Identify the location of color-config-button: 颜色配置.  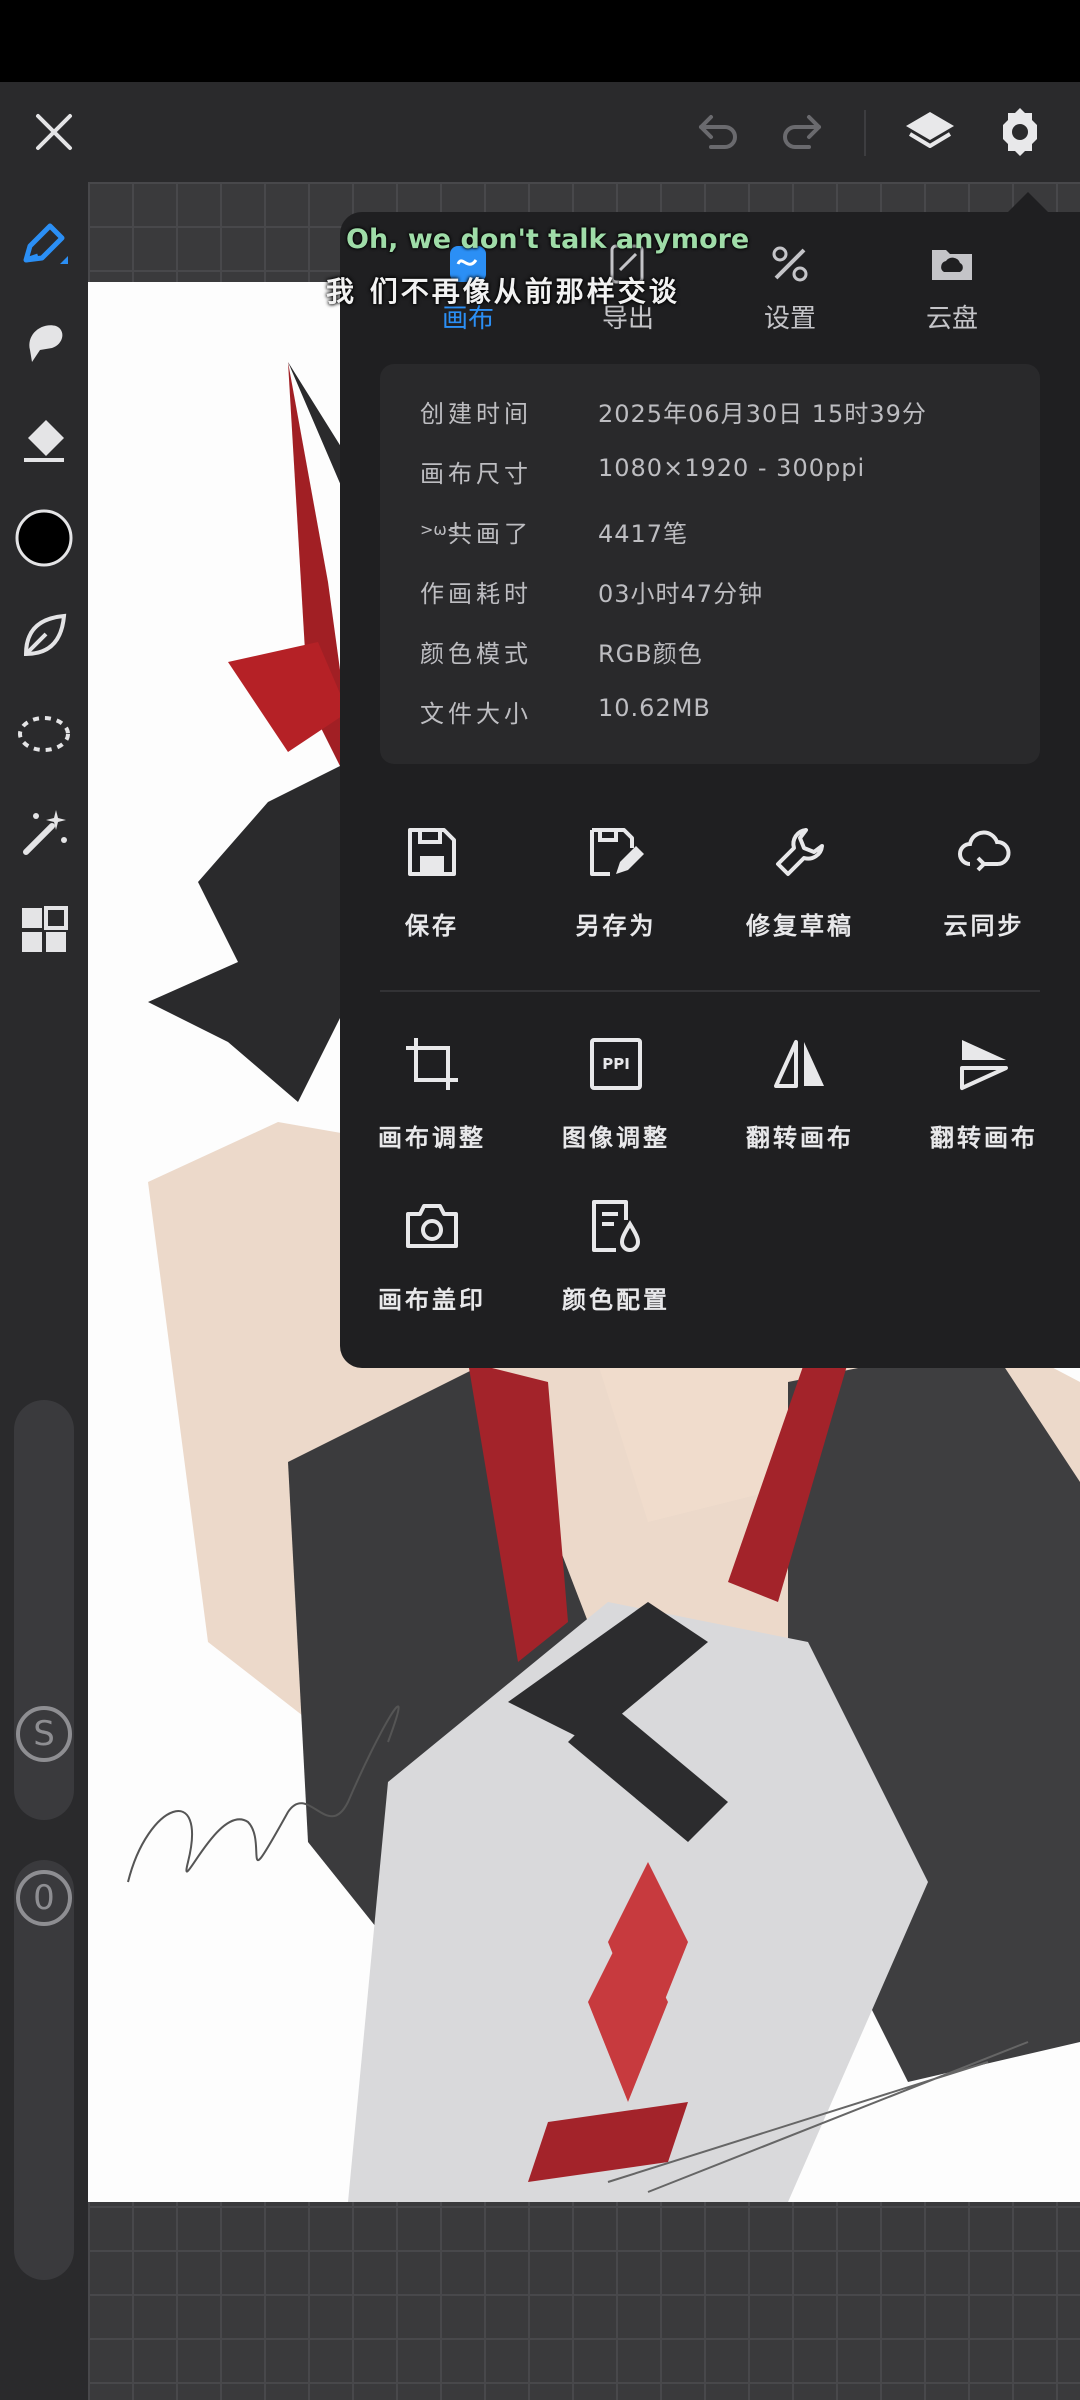
(616, 1250).